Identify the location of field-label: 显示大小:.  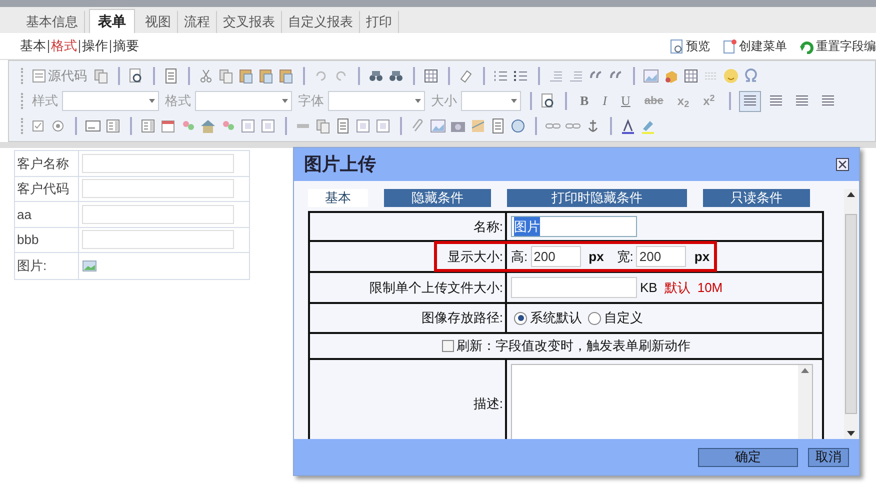
(475, 257).